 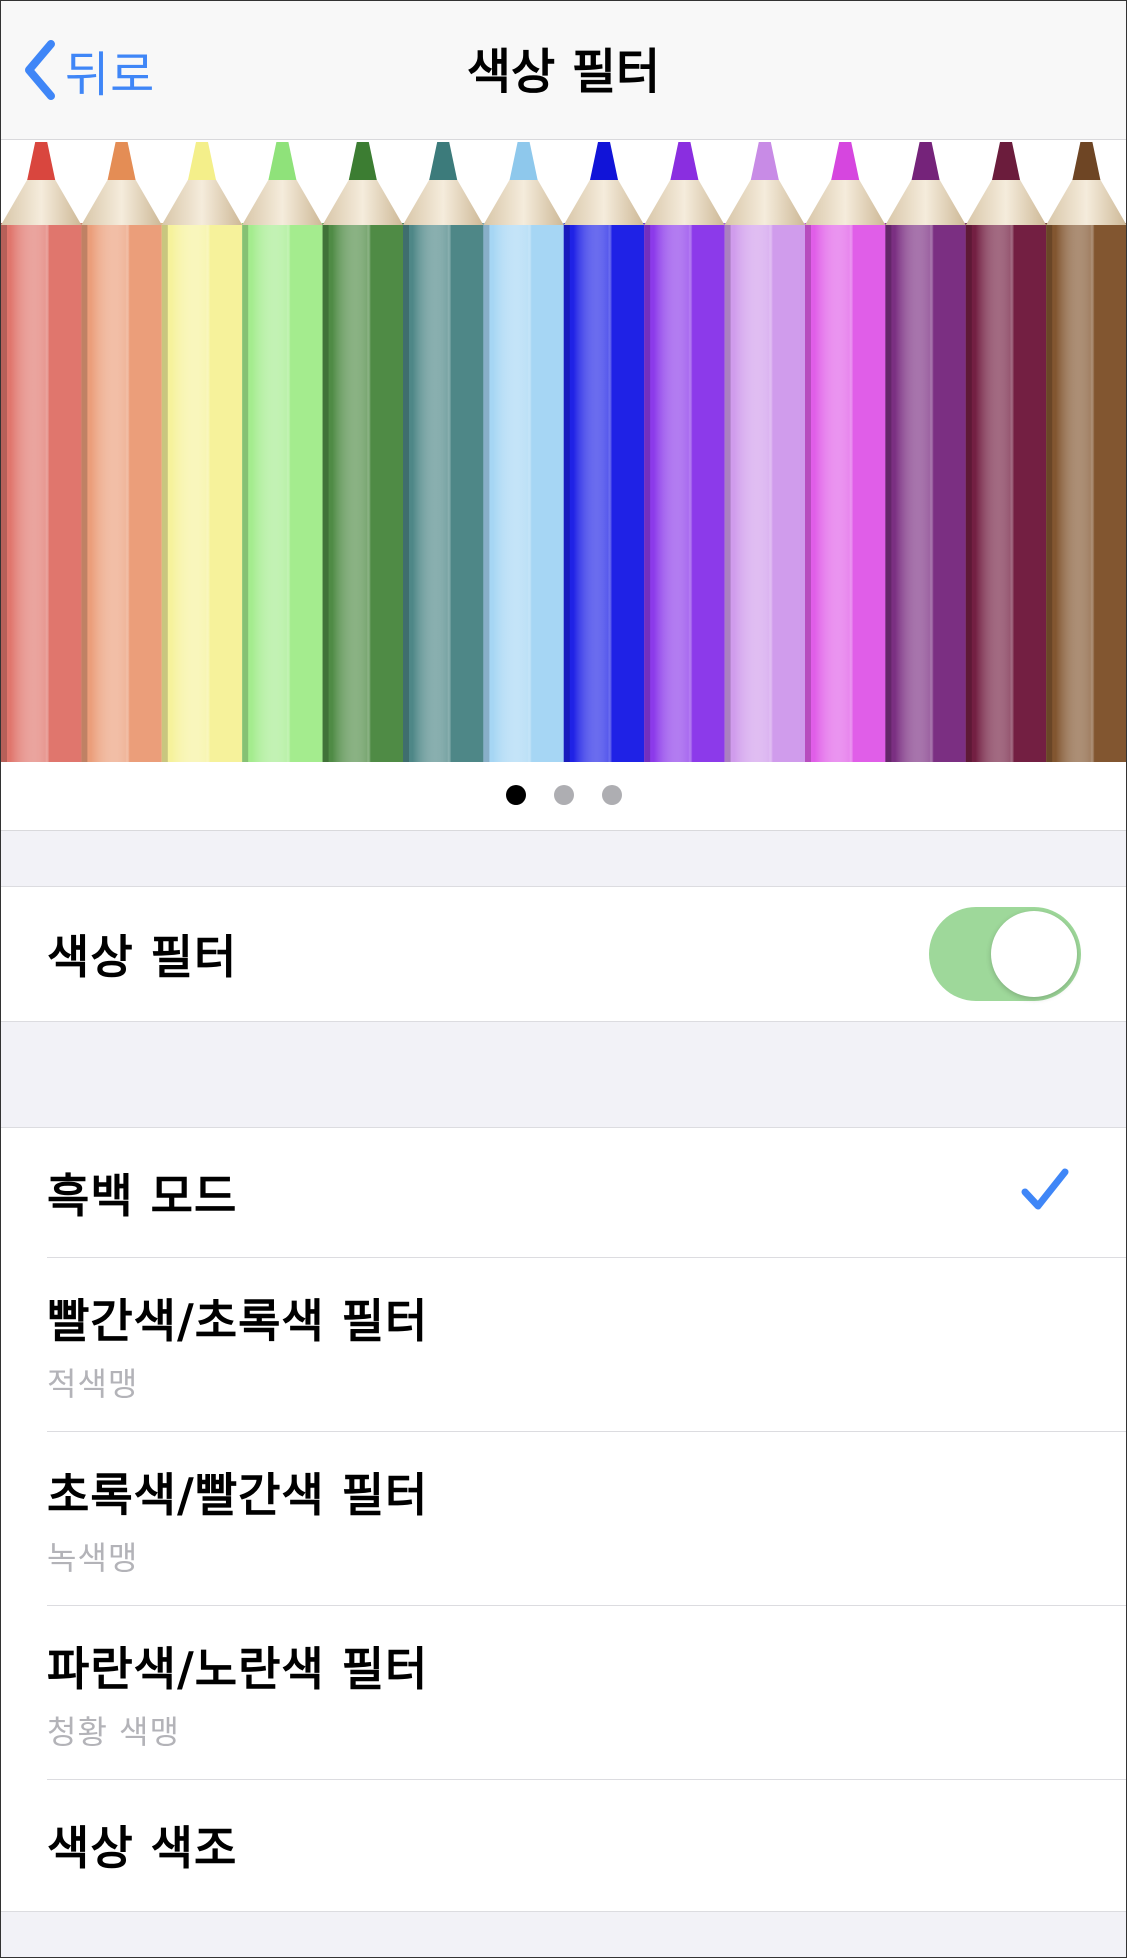 I want to click on switch-knob, so click(x=1034, y=954).